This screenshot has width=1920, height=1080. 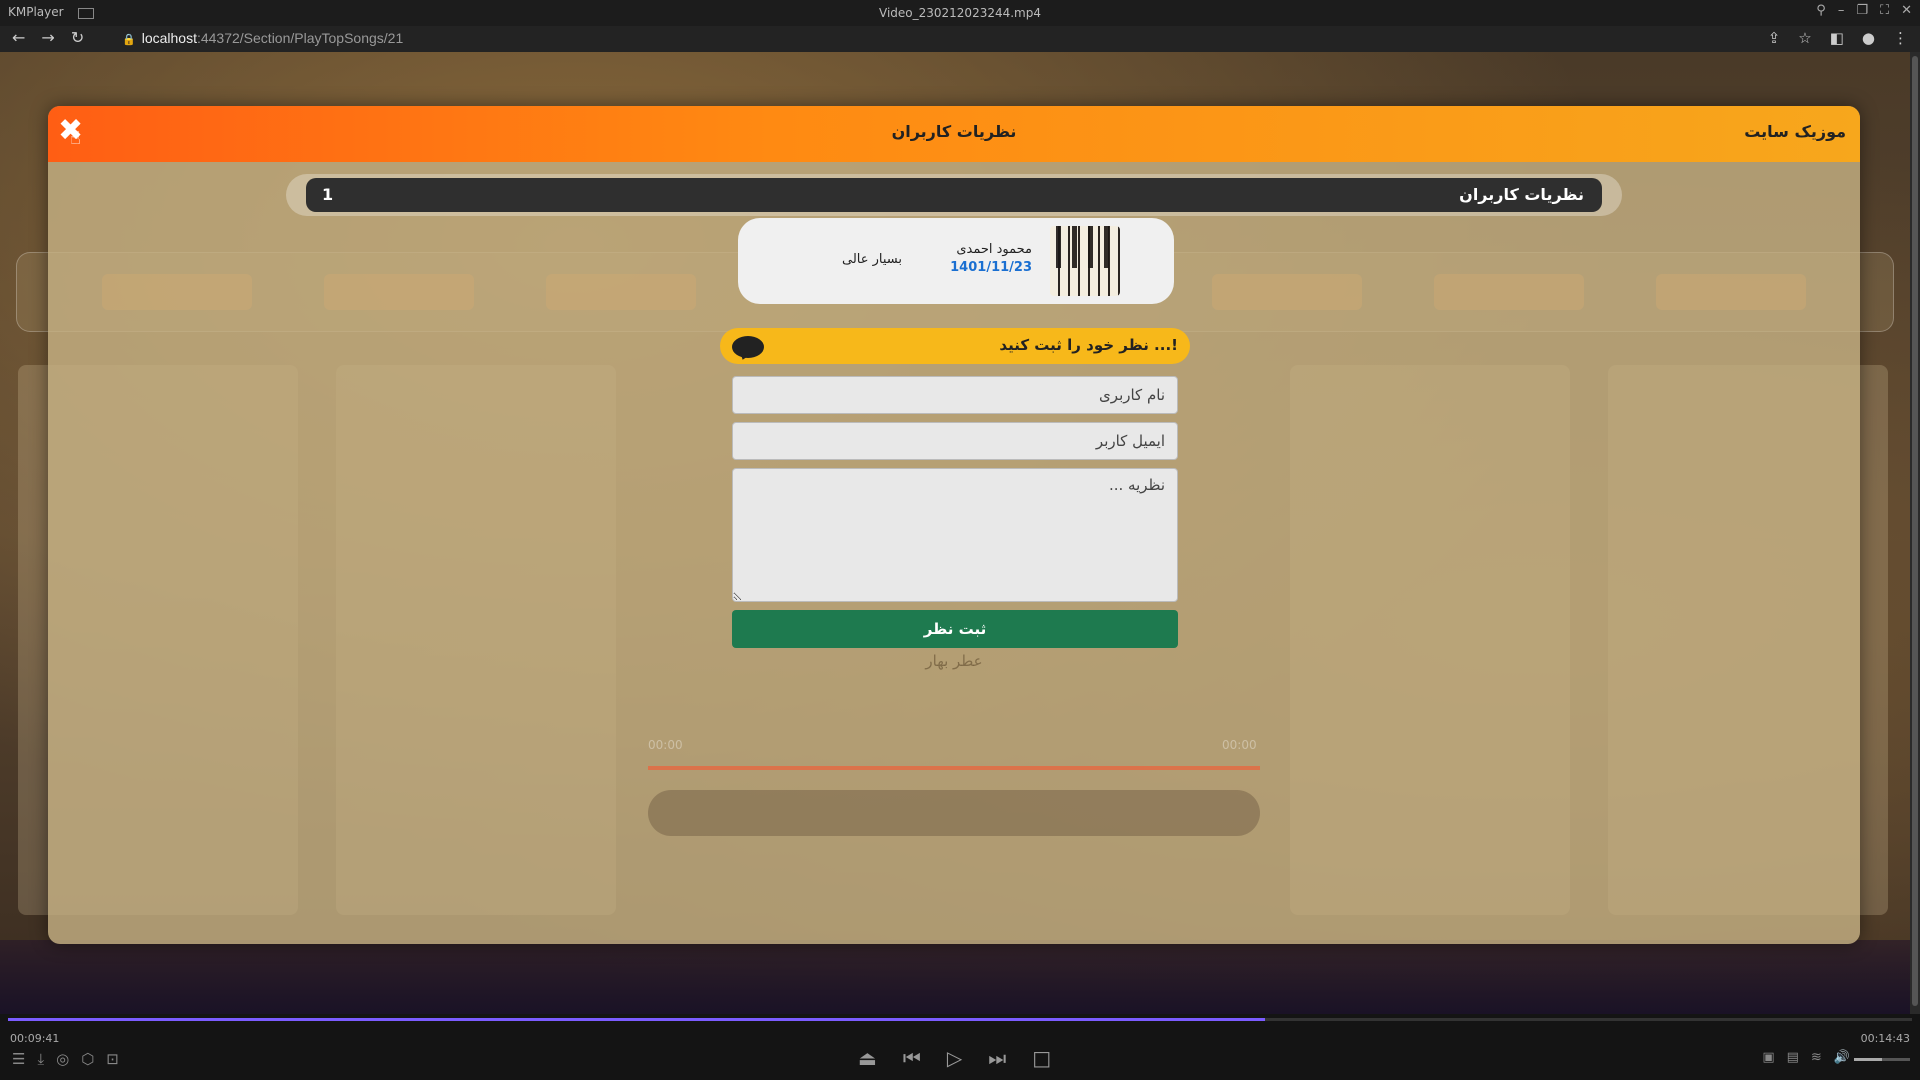 What do you see at coordinates (955, 977) in the screenshot?
I see `background-footer` at bounding box center [955, 977].